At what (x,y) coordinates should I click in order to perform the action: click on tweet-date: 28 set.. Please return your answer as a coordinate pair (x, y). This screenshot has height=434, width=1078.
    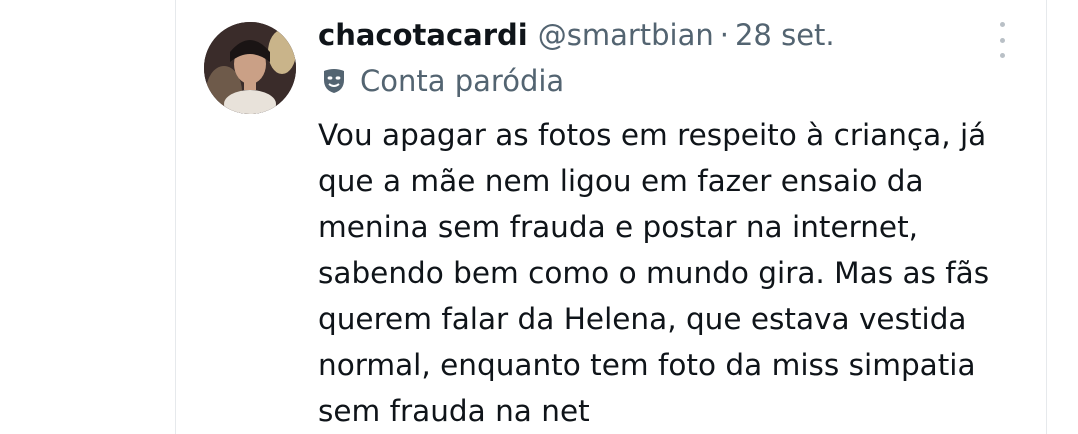
    Looking at the image, I should click on (785, 35).